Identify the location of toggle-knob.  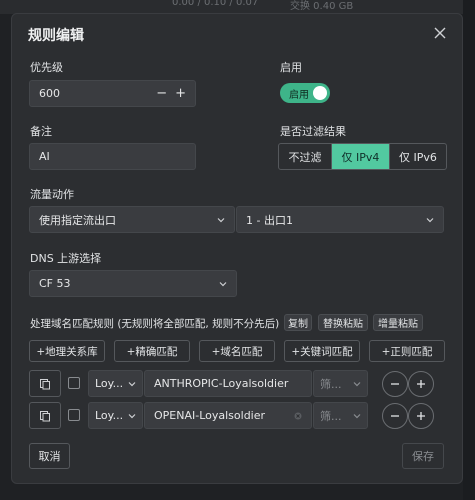
(320, 93).